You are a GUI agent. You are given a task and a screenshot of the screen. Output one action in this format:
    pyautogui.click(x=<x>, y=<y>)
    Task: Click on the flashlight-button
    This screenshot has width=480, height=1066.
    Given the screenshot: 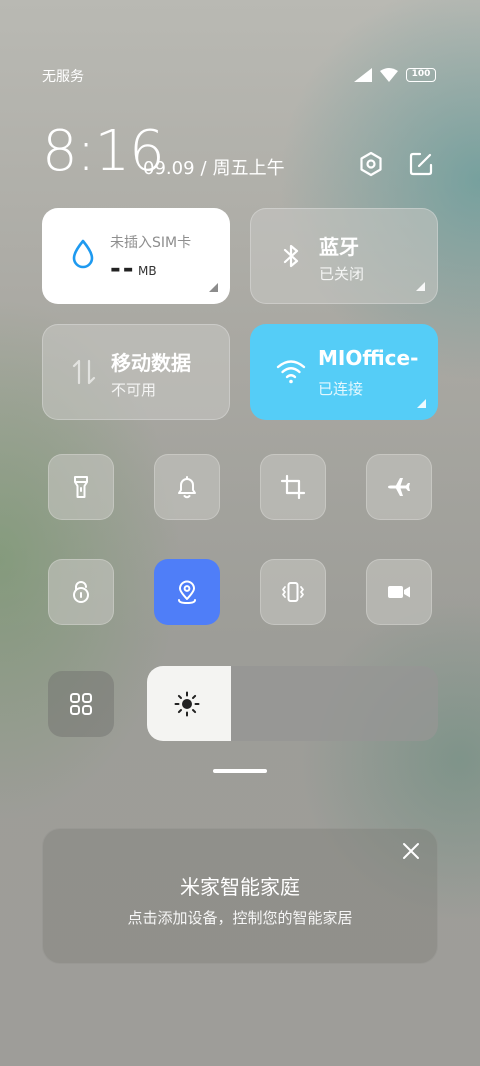 What is the action you would take?
    pyautogui.click(x=81, y=487)
    